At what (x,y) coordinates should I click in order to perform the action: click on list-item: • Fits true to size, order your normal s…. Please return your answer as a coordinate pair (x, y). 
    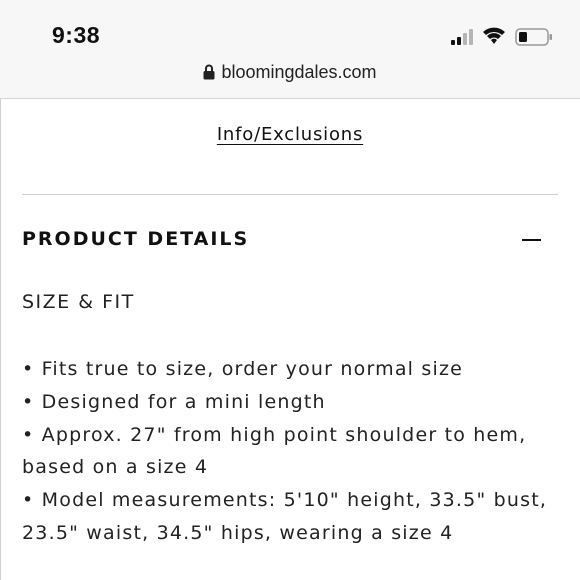
    Looking at the image, I should click on (243, 369).